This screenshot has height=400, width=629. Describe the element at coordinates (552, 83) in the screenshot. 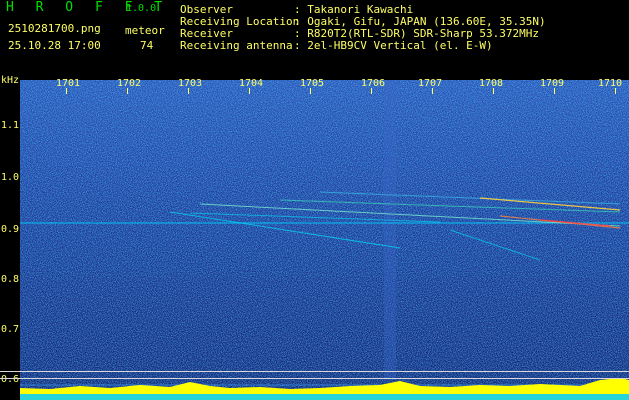

I see `x-tick-label: 1709` at that location.